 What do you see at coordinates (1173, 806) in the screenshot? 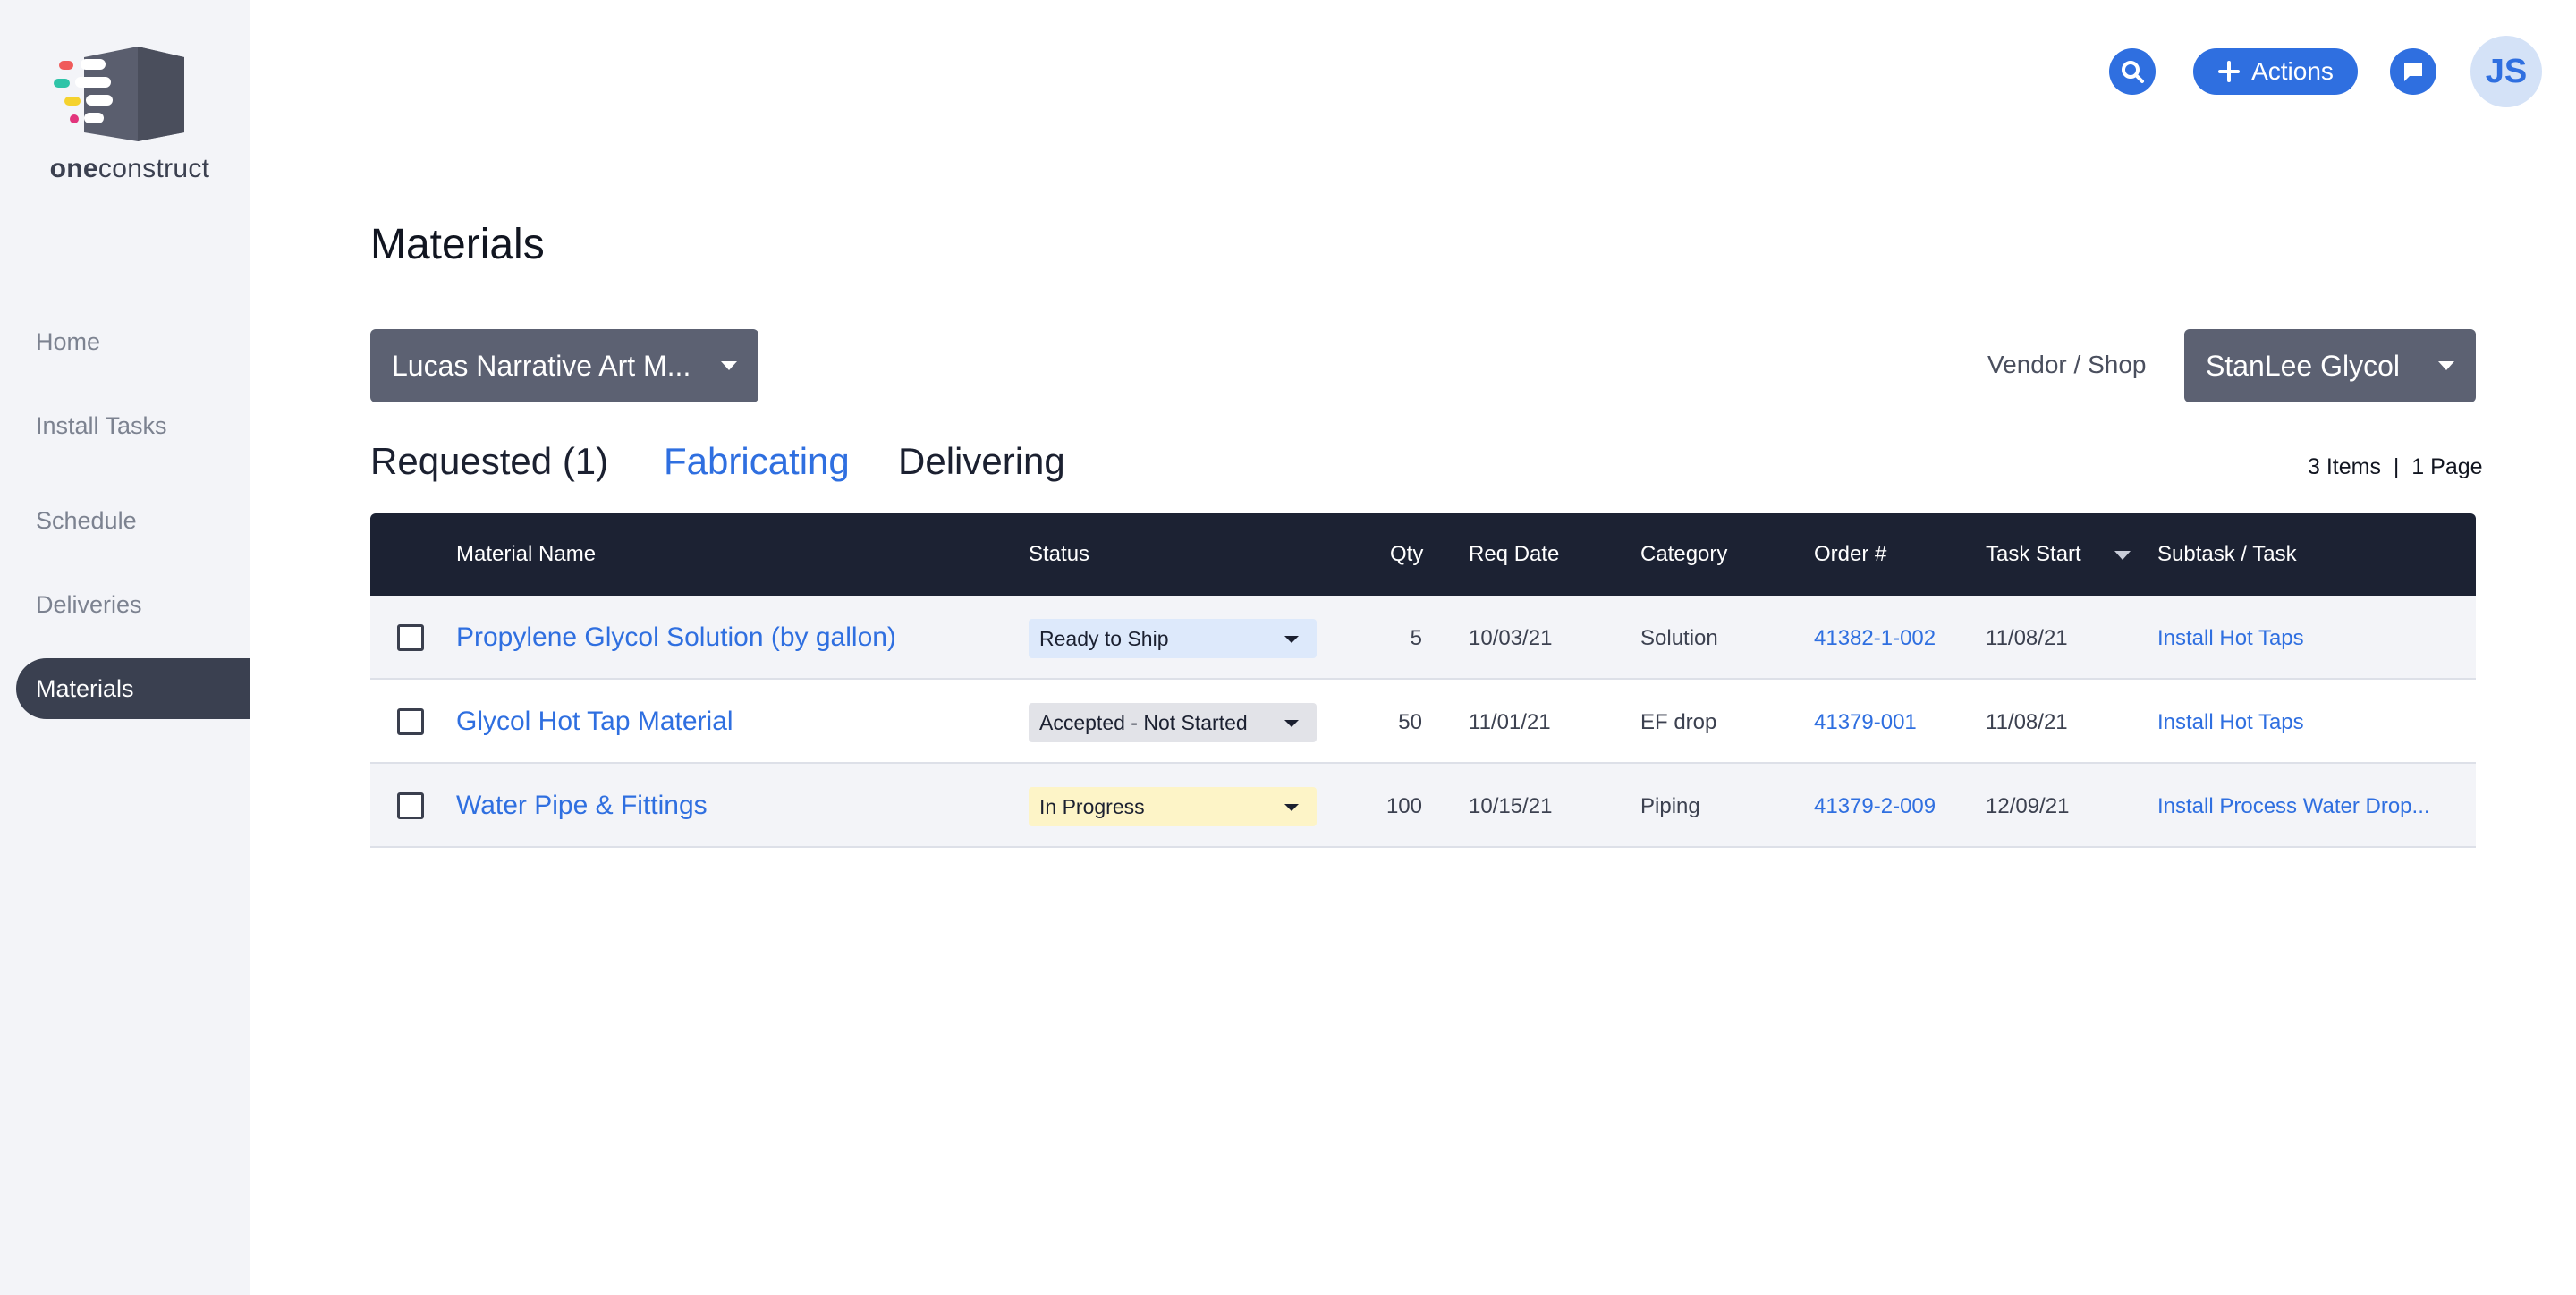
I see `status-select: In Progress` at bounding box center [1173, 806].